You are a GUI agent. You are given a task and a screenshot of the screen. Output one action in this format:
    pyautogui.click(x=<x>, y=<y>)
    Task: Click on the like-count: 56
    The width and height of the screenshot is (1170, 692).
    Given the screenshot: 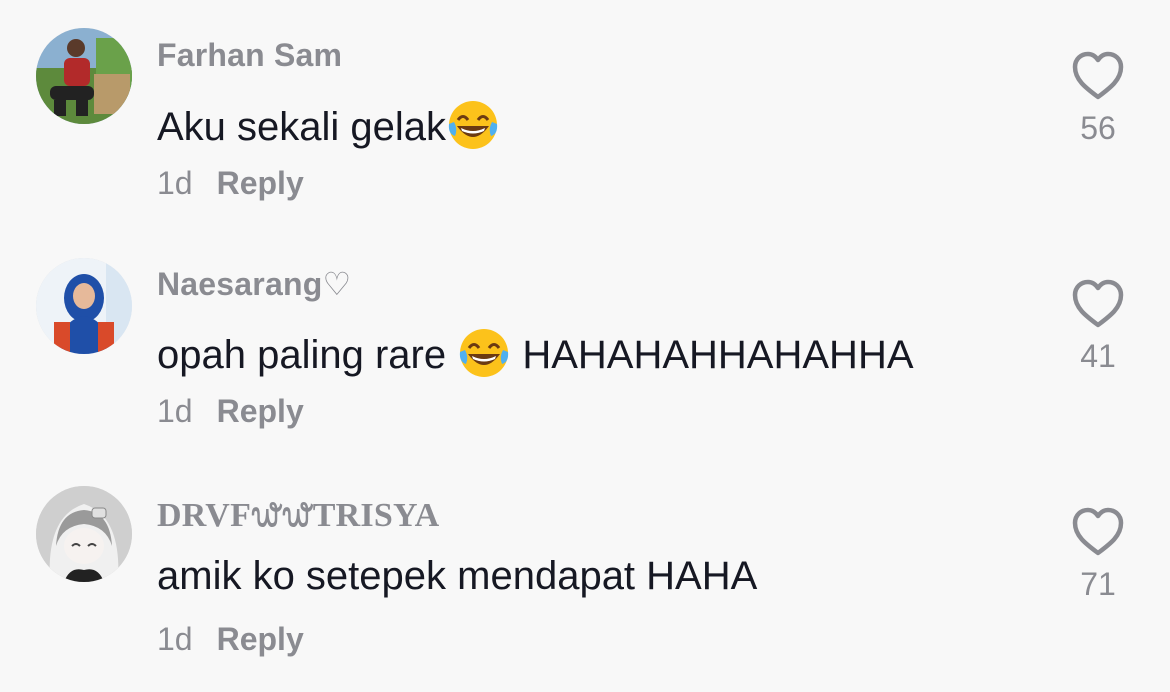 What is the action you would take?
    pyautogui.click(x=1098, y=128)
    